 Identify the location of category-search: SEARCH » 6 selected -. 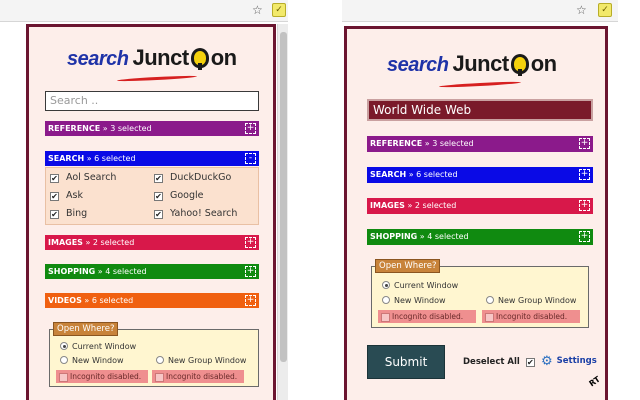
(152, 158).